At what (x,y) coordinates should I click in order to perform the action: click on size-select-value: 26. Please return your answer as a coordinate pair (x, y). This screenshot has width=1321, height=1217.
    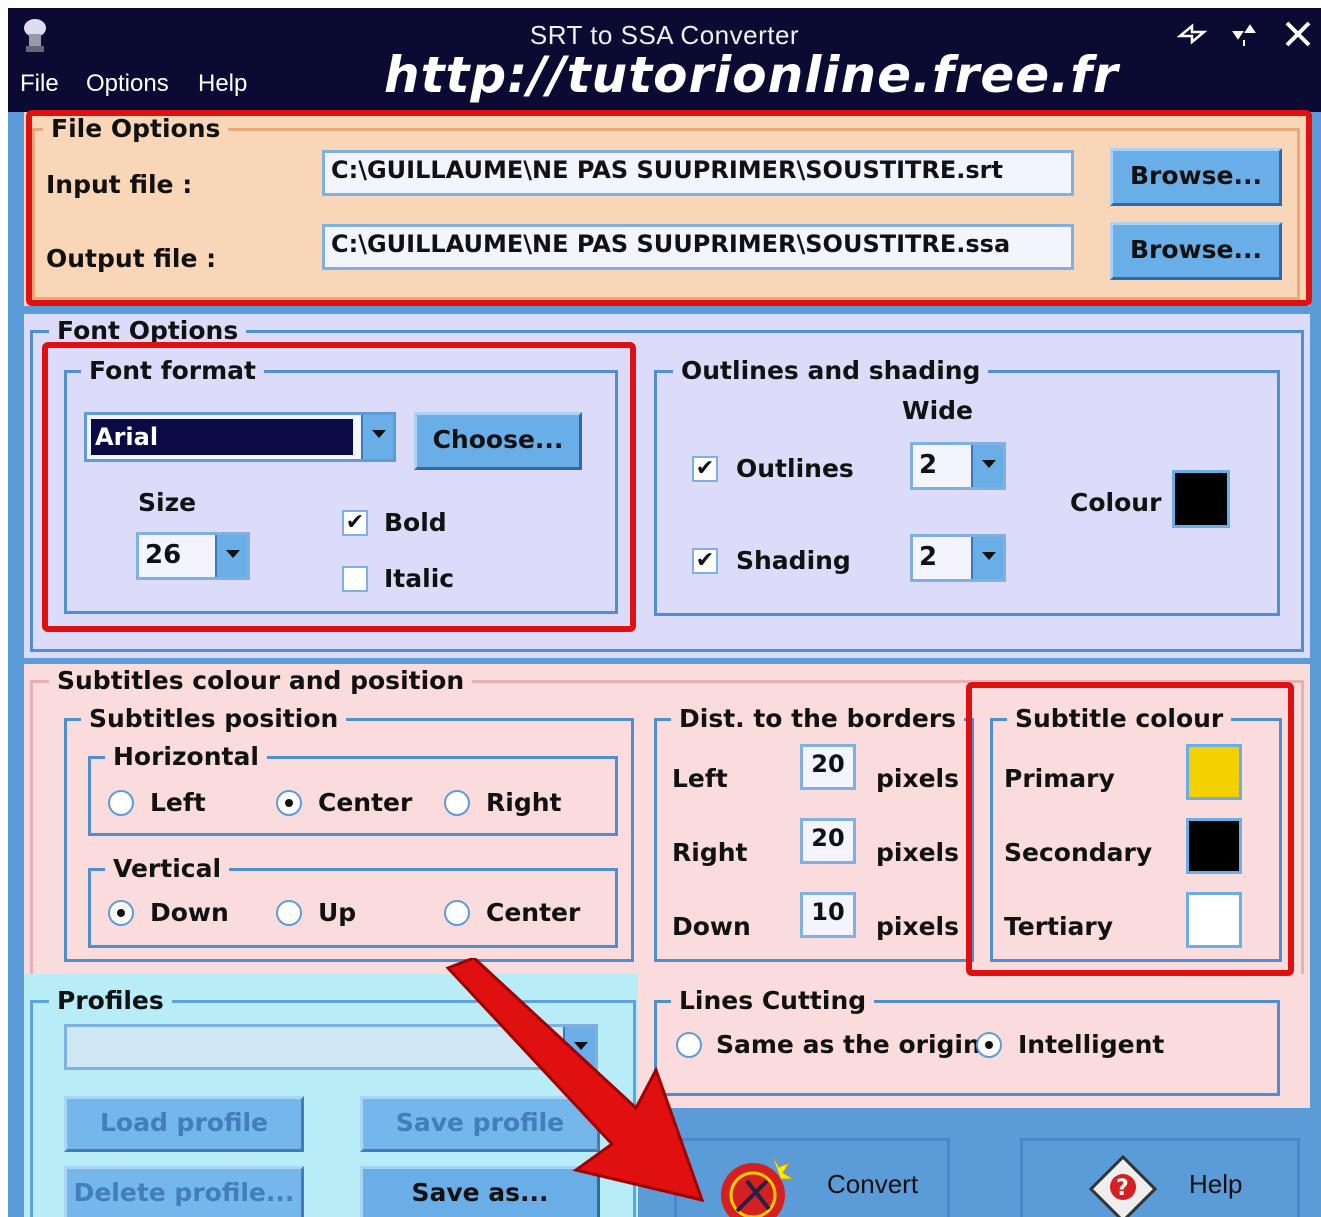
    Looking at the image, I should click on (163, 555).